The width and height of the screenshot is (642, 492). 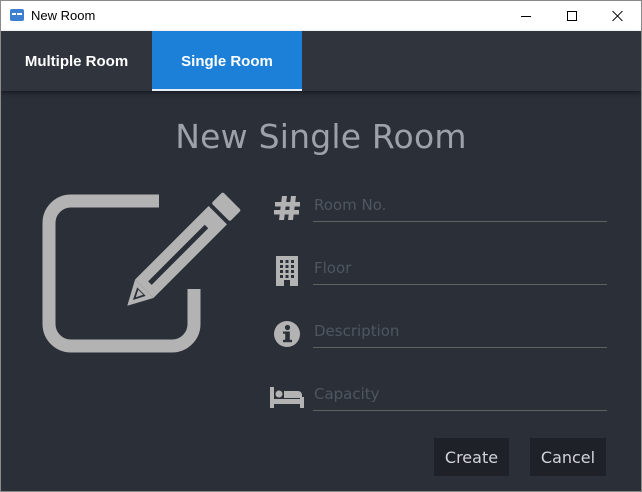 I want to click on description-field, so click(x=435, y=334).